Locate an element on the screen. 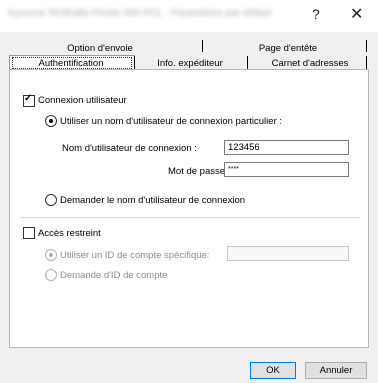 This screenshot has height=383, width=378. login-name-input: 123456 is located at coordinates (286, 147).